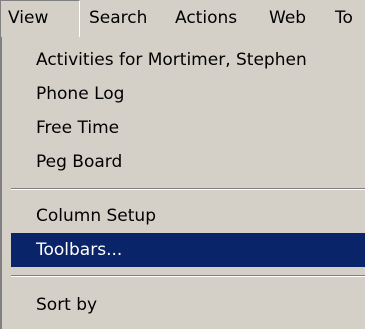 The width and height of the screenshot is (365, 329). Describe the element at coordinates (188, 305) in the screenshot. I see `menu-item-sort-by: Sort by` at that location.